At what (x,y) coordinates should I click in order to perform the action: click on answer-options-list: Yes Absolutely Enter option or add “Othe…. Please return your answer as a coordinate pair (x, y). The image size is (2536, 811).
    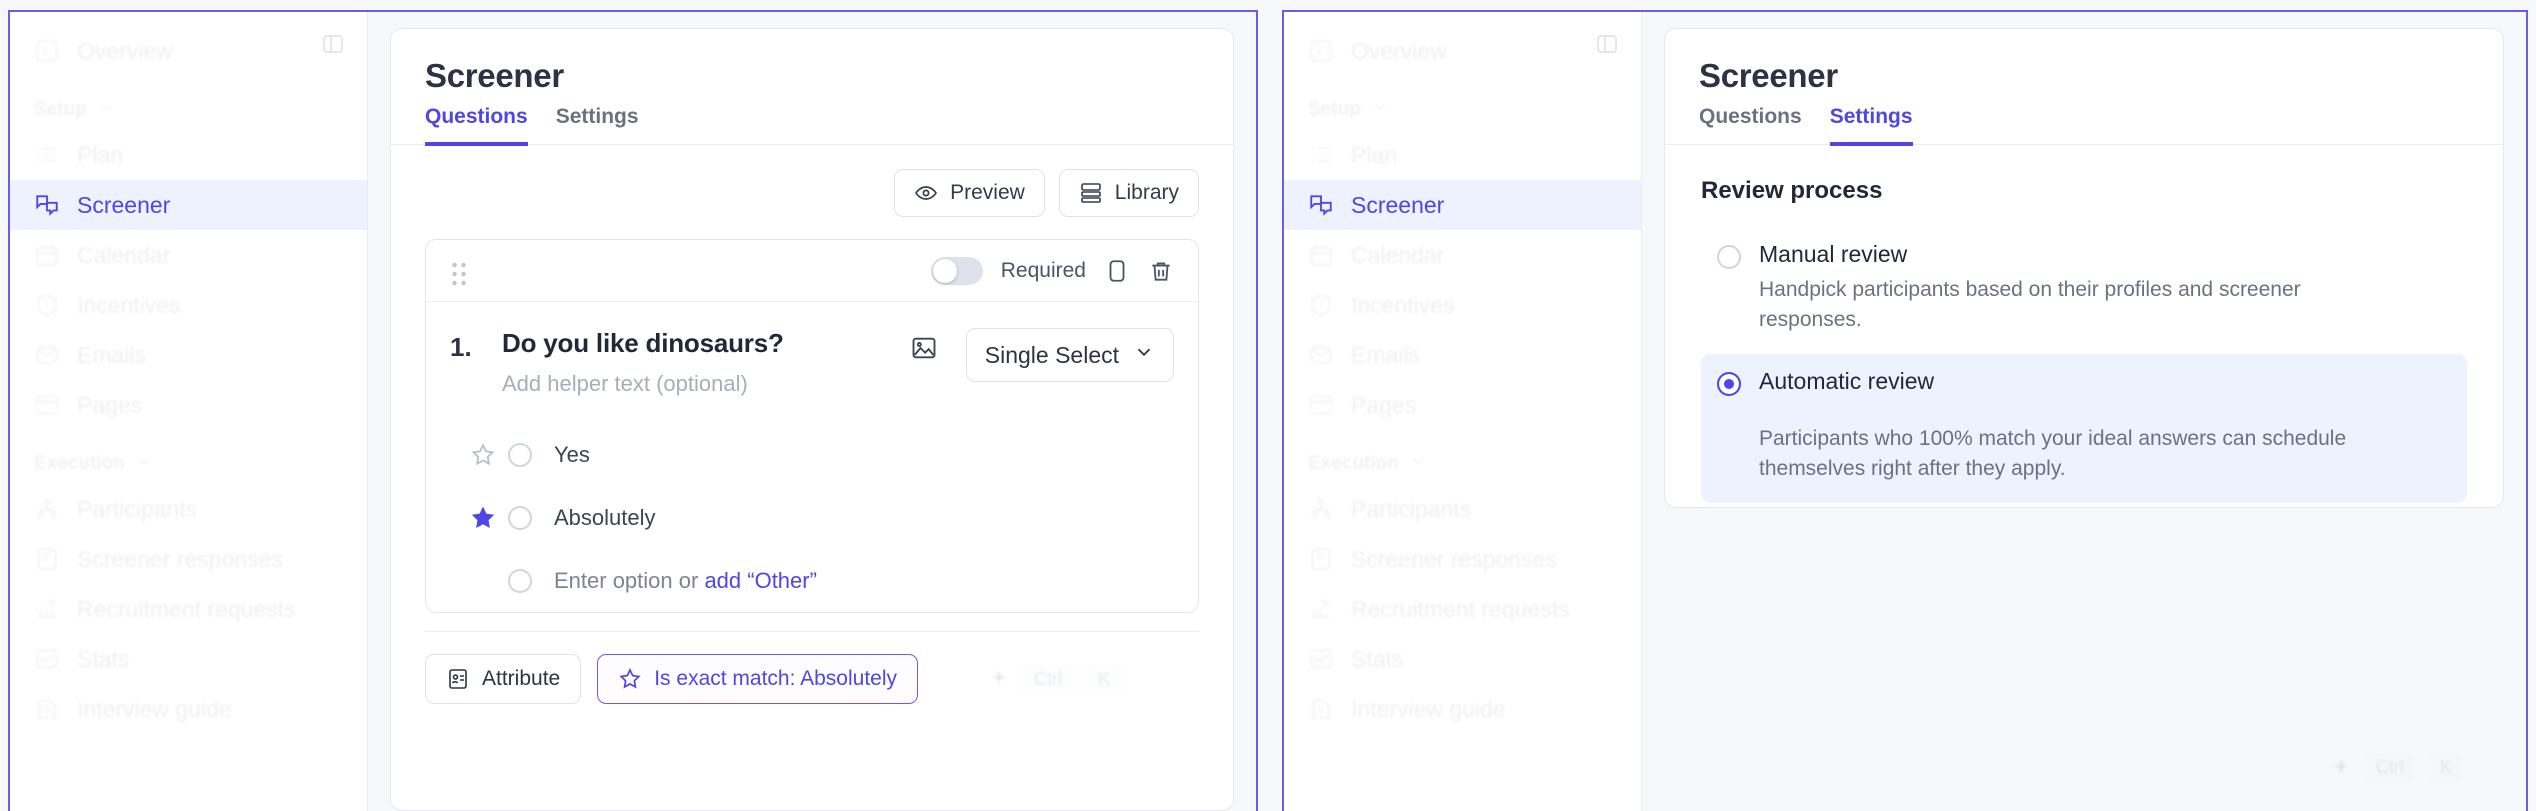
    Looking at the image, I should click on (812, 517).